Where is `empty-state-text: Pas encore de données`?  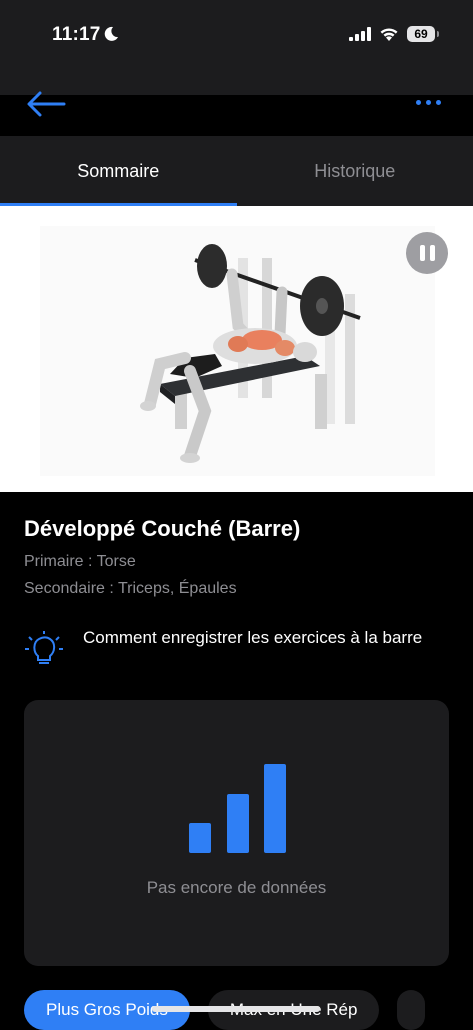 empty-state-text: Pas encore de données is located at coordinates (236, 888).